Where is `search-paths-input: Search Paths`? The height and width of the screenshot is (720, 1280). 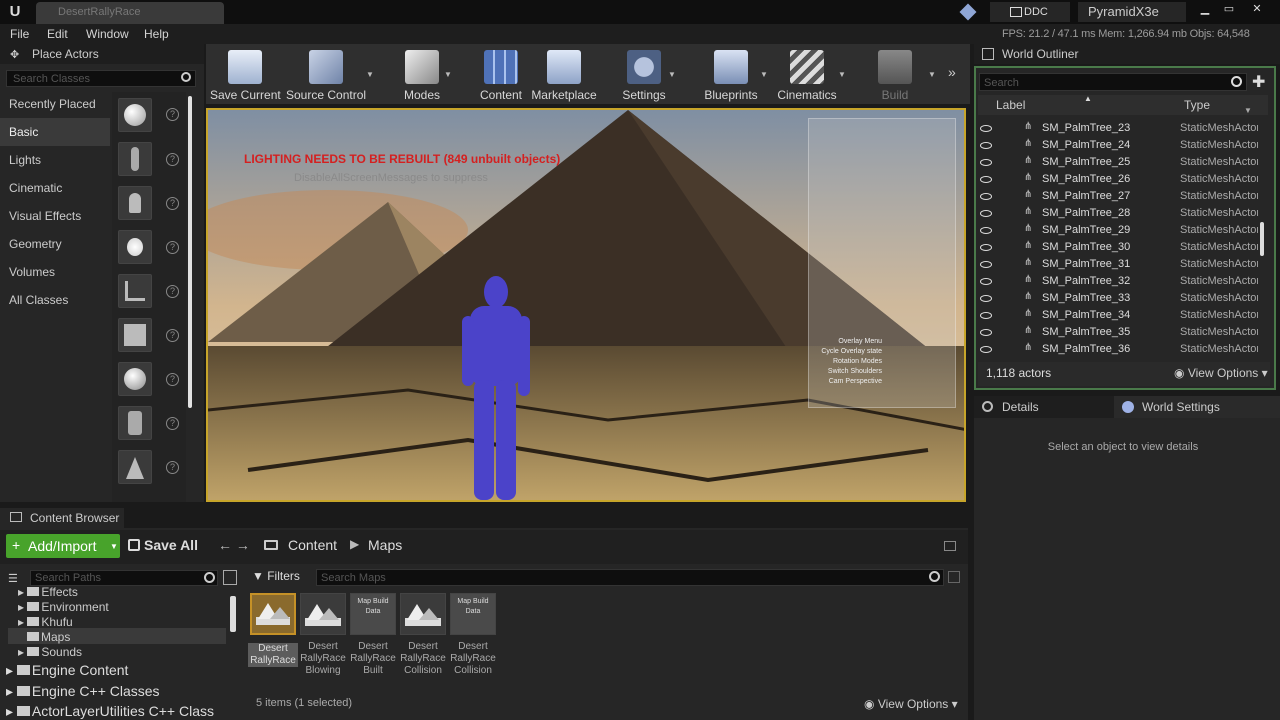 search-paths-input: Search Paths is located at coordinates (124, 578).